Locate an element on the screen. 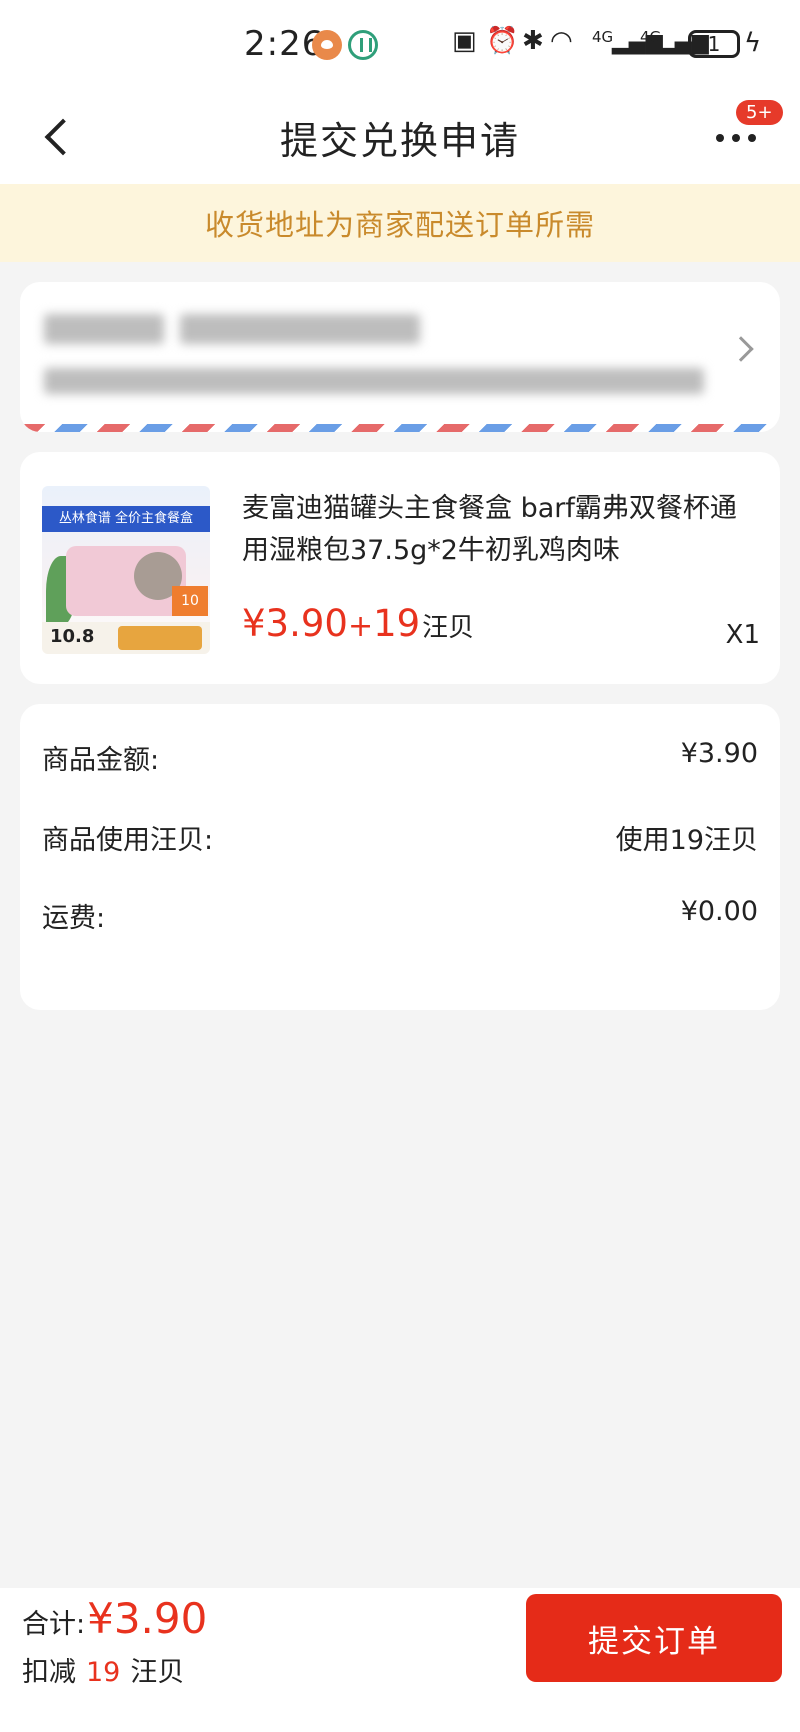  address-notice: 收货地址为商家配送订单所需 is located at coordinates (400, 223).